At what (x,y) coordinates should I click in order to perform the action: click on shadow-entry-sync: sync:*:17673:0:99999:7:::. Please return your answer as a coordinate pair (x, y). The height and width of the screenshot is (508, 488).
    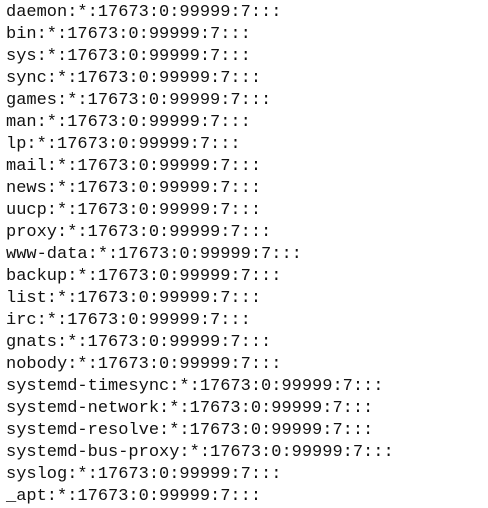
    Looking at the image, I should click on (134, 78).